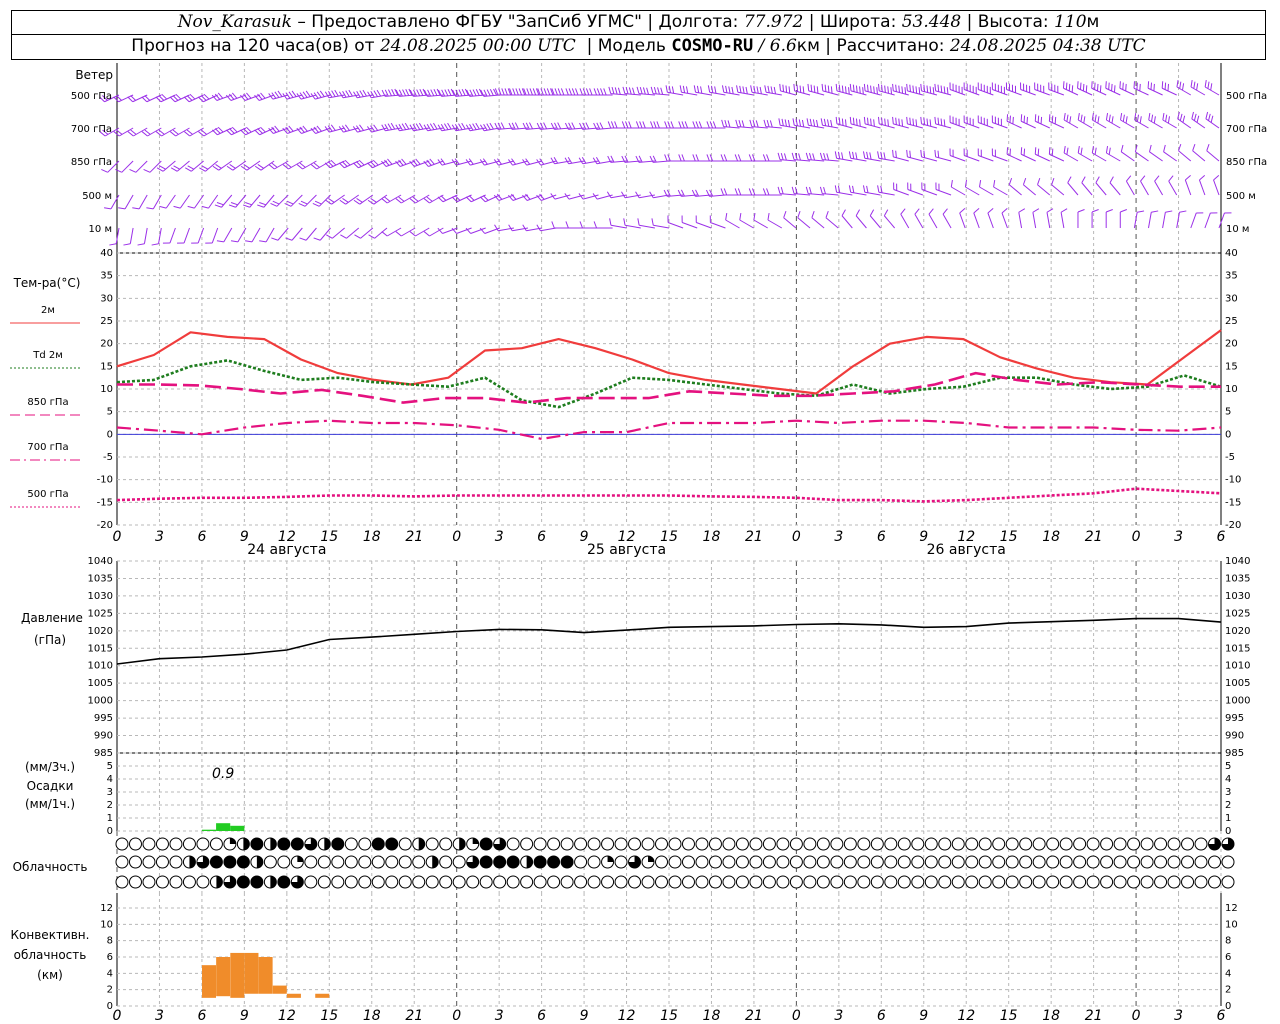 This screenshot has width=1280, height=1024. I want to click on y-tick-left: 995, so click(103, 718).